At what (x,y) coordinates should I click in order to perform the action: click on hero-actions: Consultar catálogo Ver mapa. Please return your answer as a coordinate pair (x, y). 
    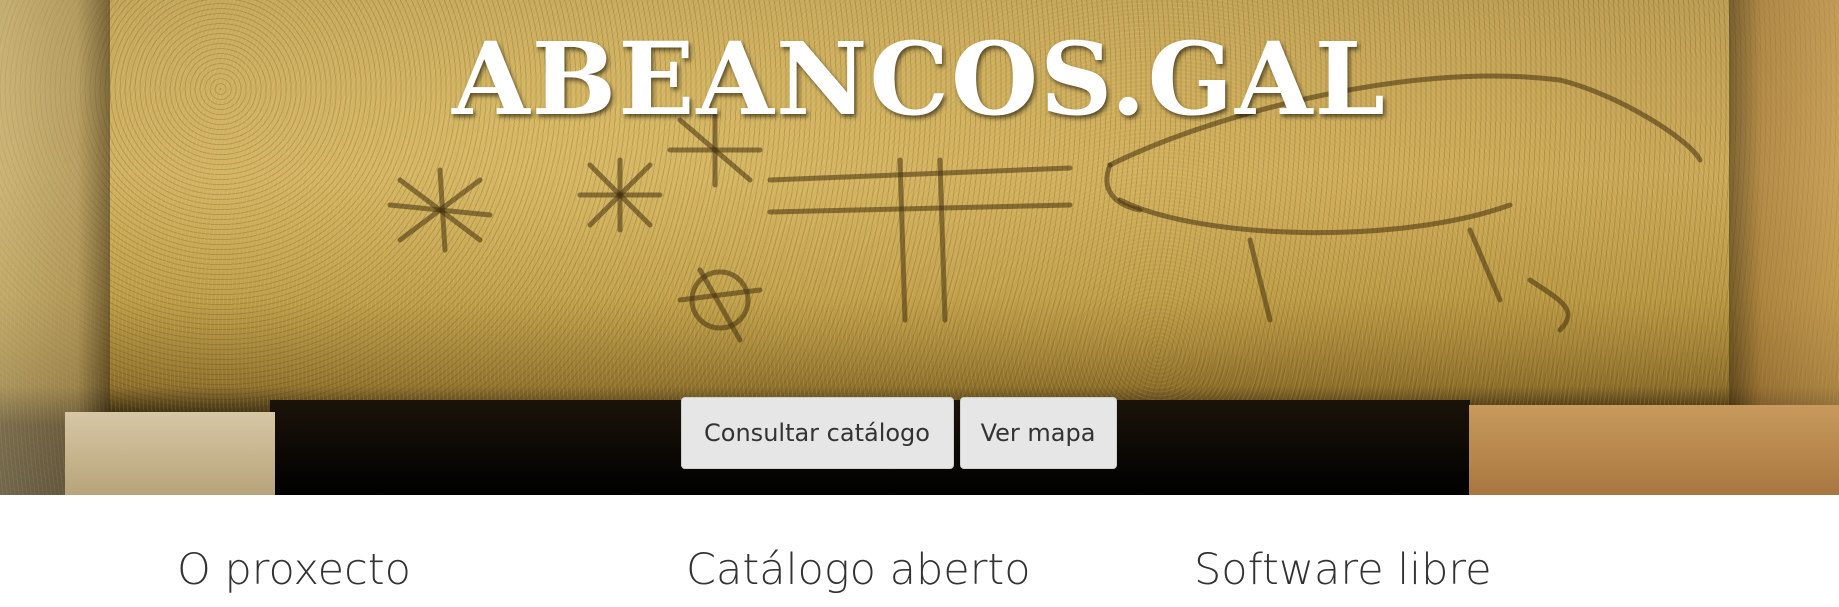
    Looking at the image, I should click on (909, 433).